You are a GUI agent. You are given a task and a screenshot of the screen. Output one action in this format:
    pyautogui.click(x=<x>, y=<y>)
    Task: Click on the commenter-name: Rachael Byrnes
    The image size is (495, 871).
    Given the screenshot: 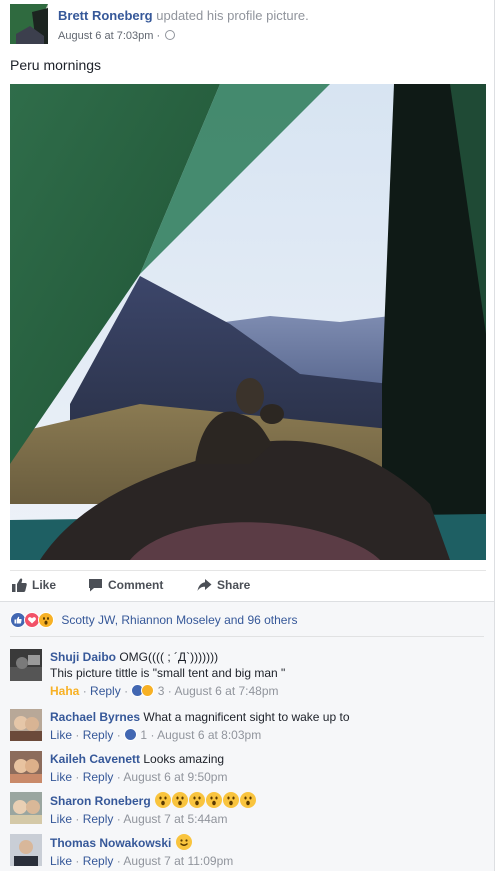 What is the action you would take?
    pyautogui.click(x=95, y=717)
    